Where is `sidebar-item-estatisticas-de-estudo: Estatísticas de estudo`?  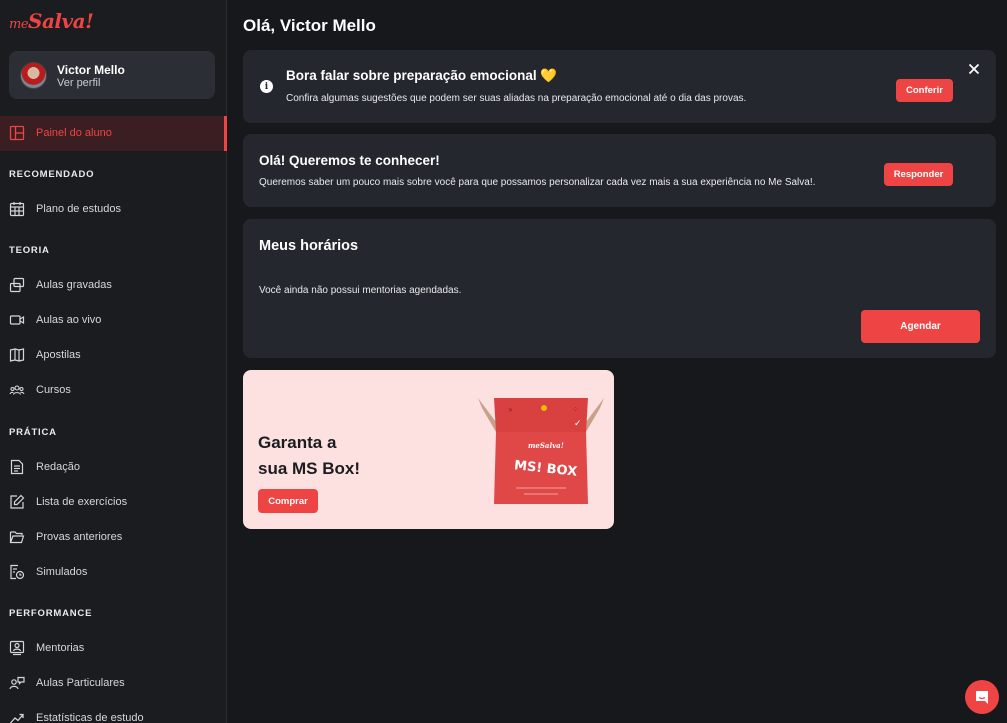 sidebar-item-estatisticas-de-estudo: Estatísticas de estudo is located at coordinates (114, 715).